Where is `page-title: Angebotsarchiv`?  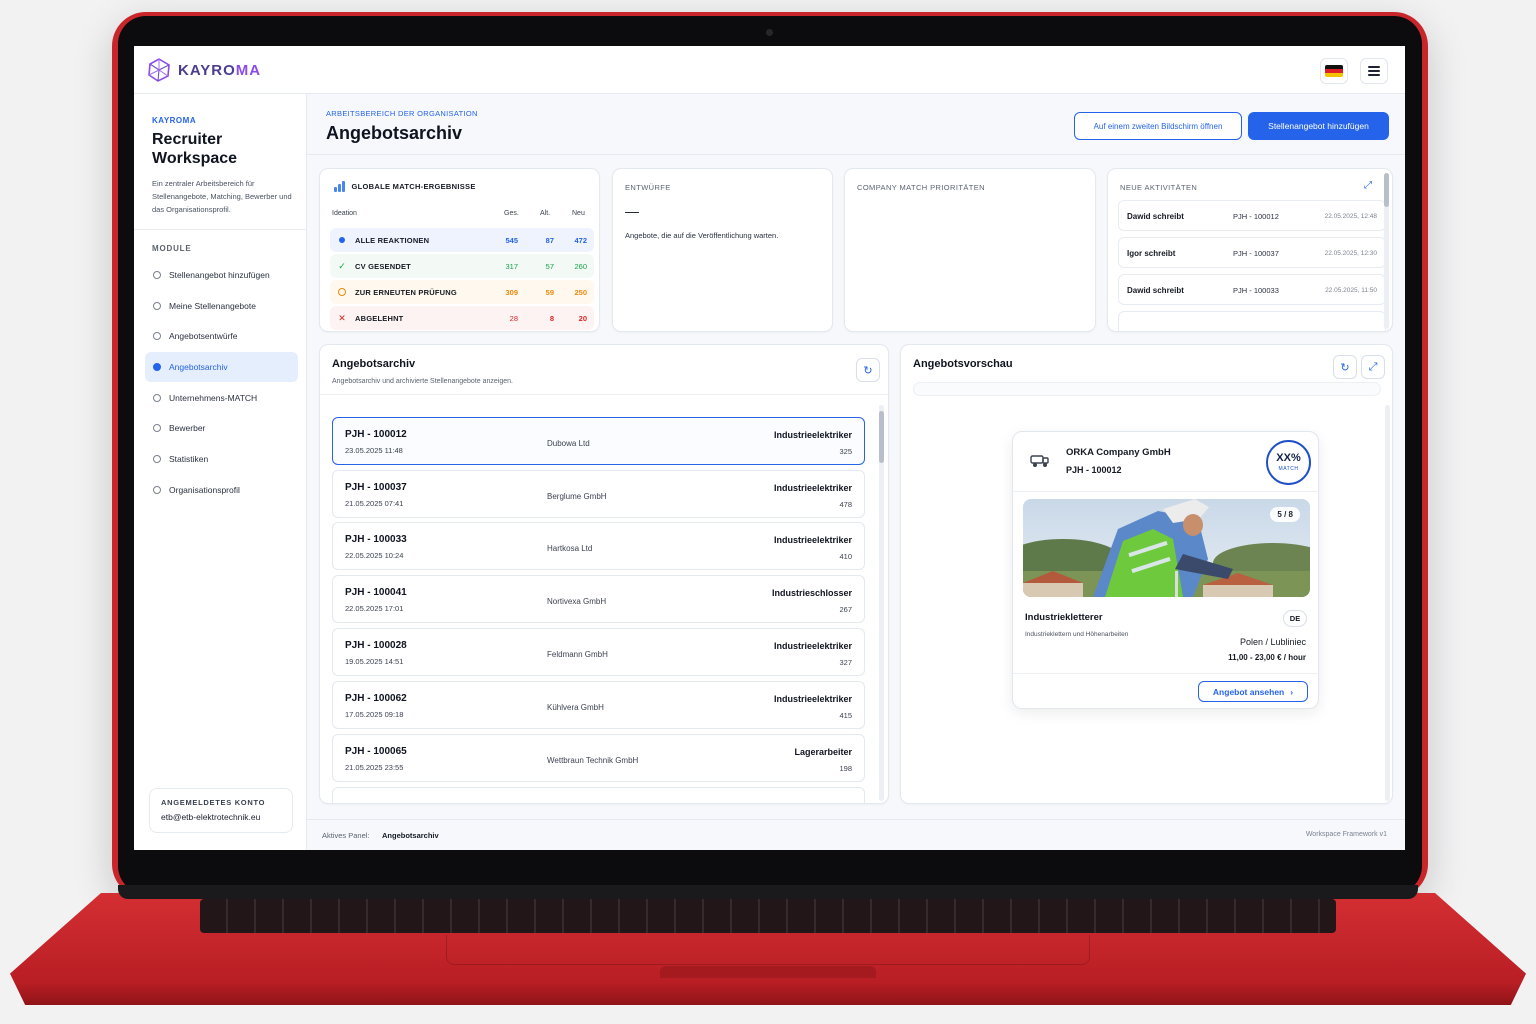
page-title: Angebotsarchiv is located at coordinates (394, 133).